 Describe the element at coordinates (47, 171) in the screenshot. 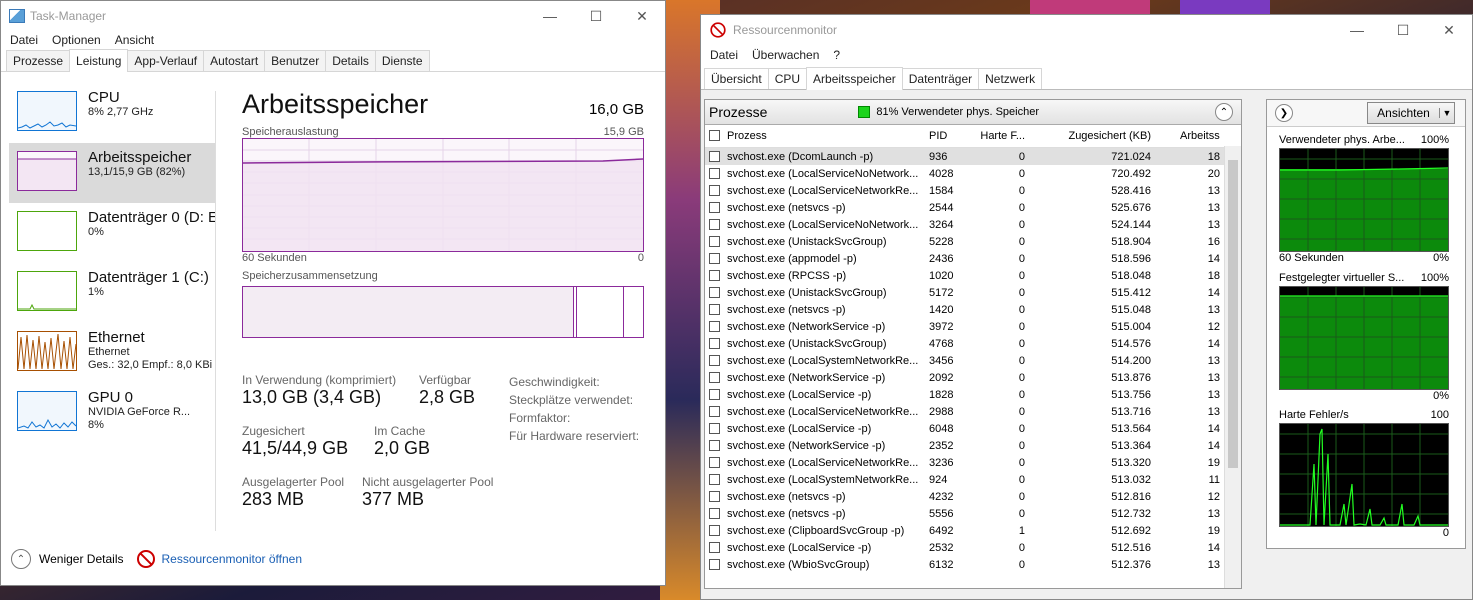

I see `memory-thumbnail` at that location.